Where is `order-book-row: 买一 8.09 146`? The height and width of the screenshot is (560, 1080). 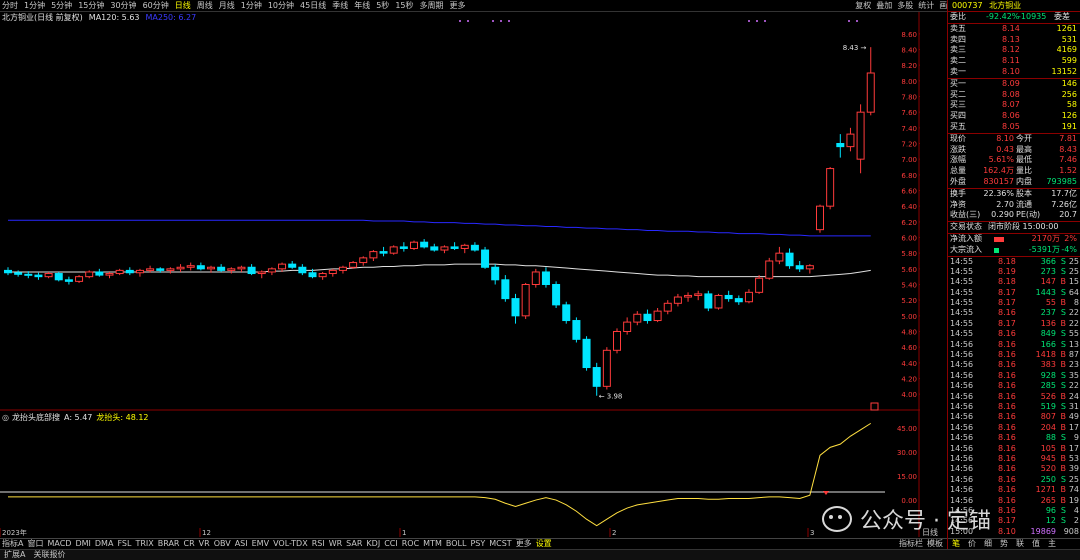 order-book-row: 买一 8.09 146 is located at coordinates (1014, 84).